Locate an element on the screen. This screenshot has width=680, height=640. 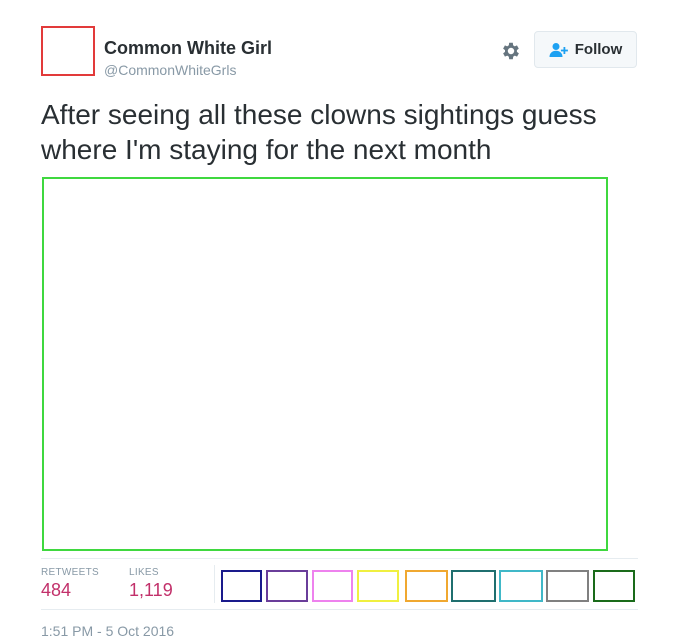
follow-button: Follow is located at coordinates (585, 49).